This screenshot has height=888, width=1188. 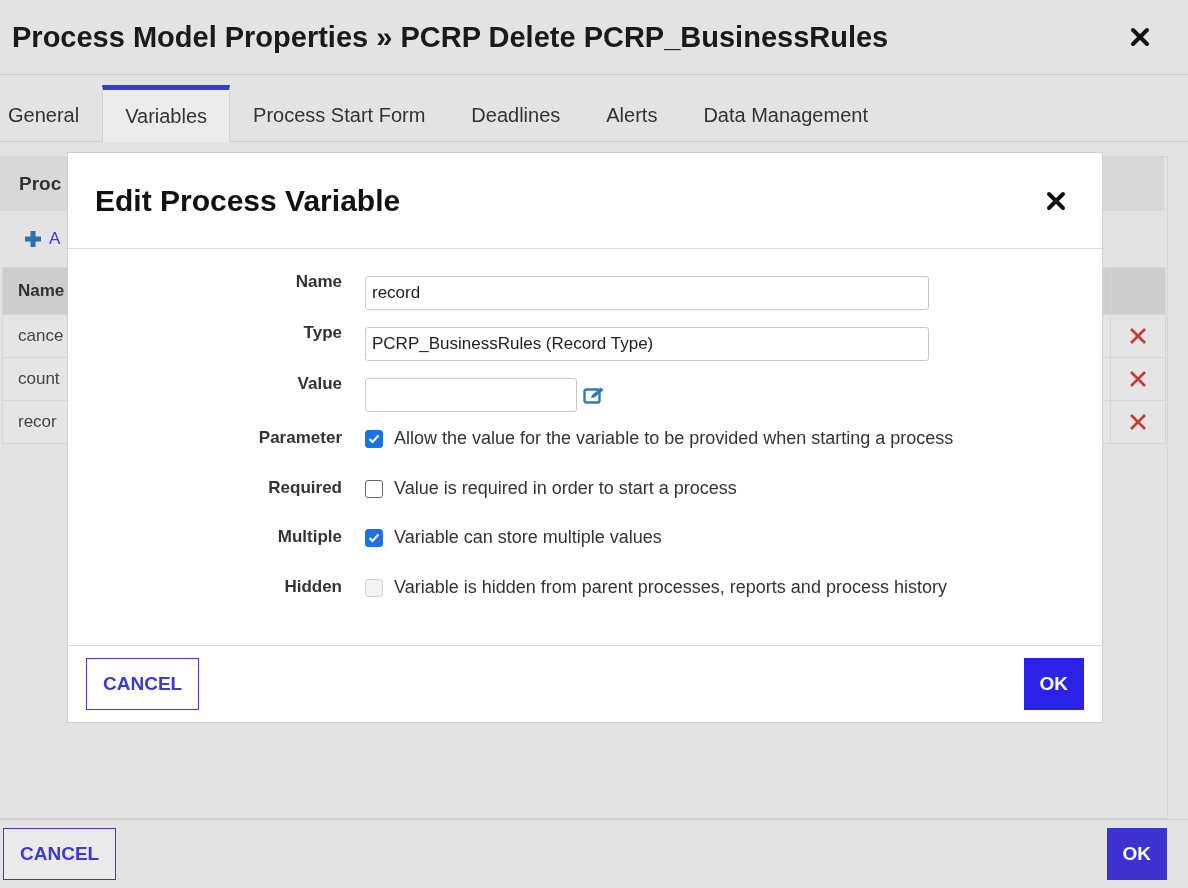 What do you see at coordinates (55, 239) in the screenshot?
I see `add-link: A` at bounding box center [55, 239].